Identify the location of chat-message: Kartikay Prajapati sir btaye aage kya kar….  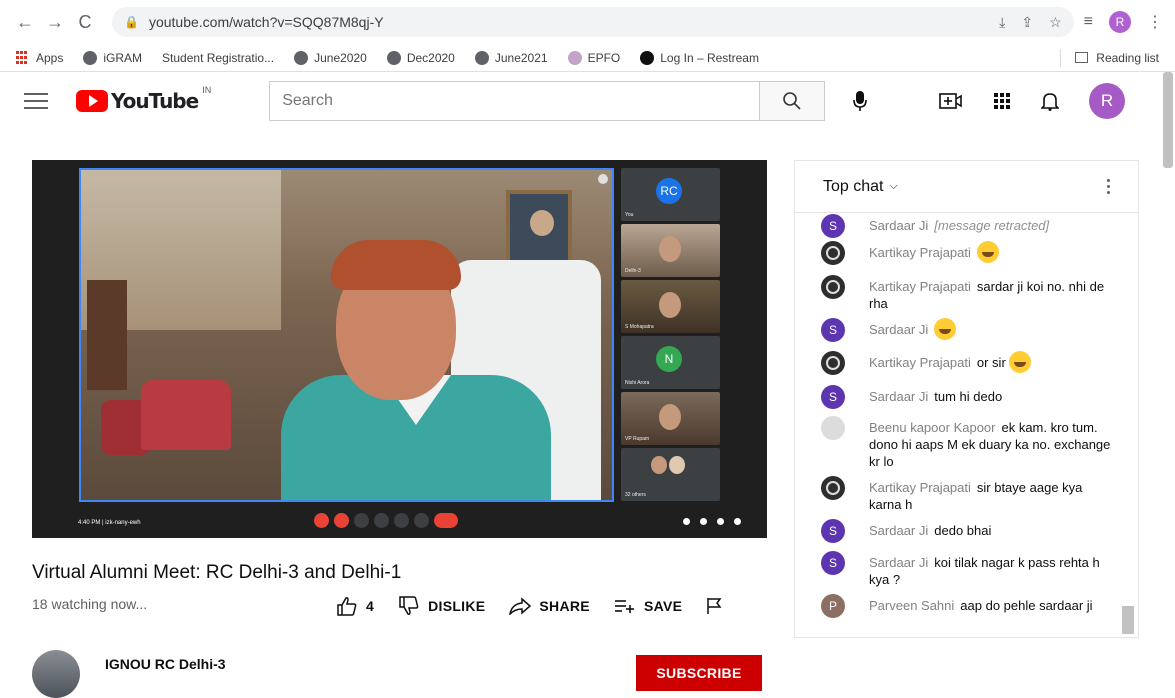
(960, 494).